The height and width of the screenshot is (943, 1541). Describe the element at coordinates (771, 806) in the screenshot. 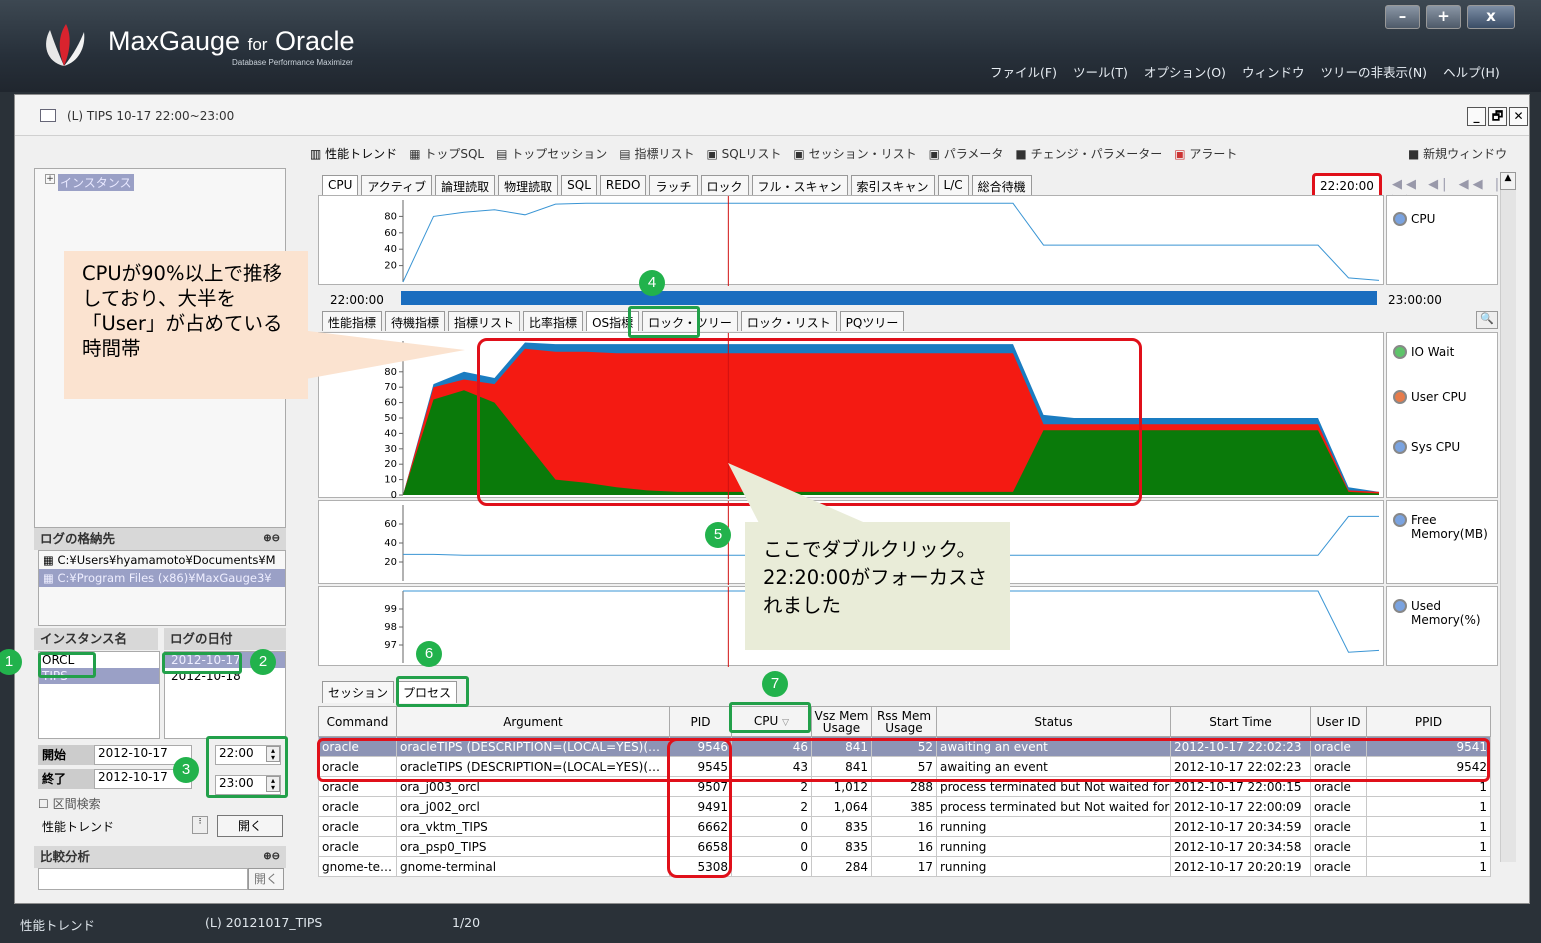

I see `table-cell: 2` at that location.